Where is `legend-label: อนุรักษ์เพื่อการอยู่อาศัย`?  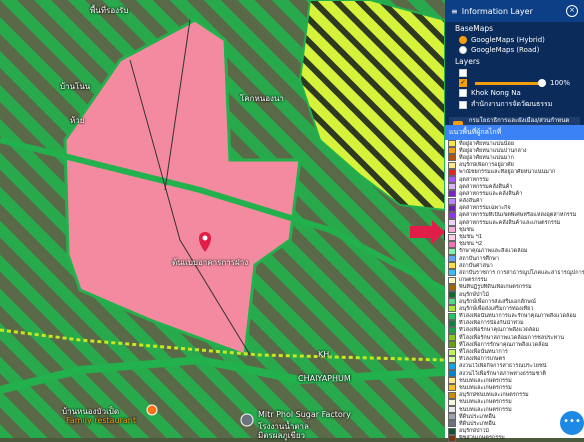 legend-label: อนุรักษ์เพื่อการอยู่อาศัย is located at coordinates (486, 165).